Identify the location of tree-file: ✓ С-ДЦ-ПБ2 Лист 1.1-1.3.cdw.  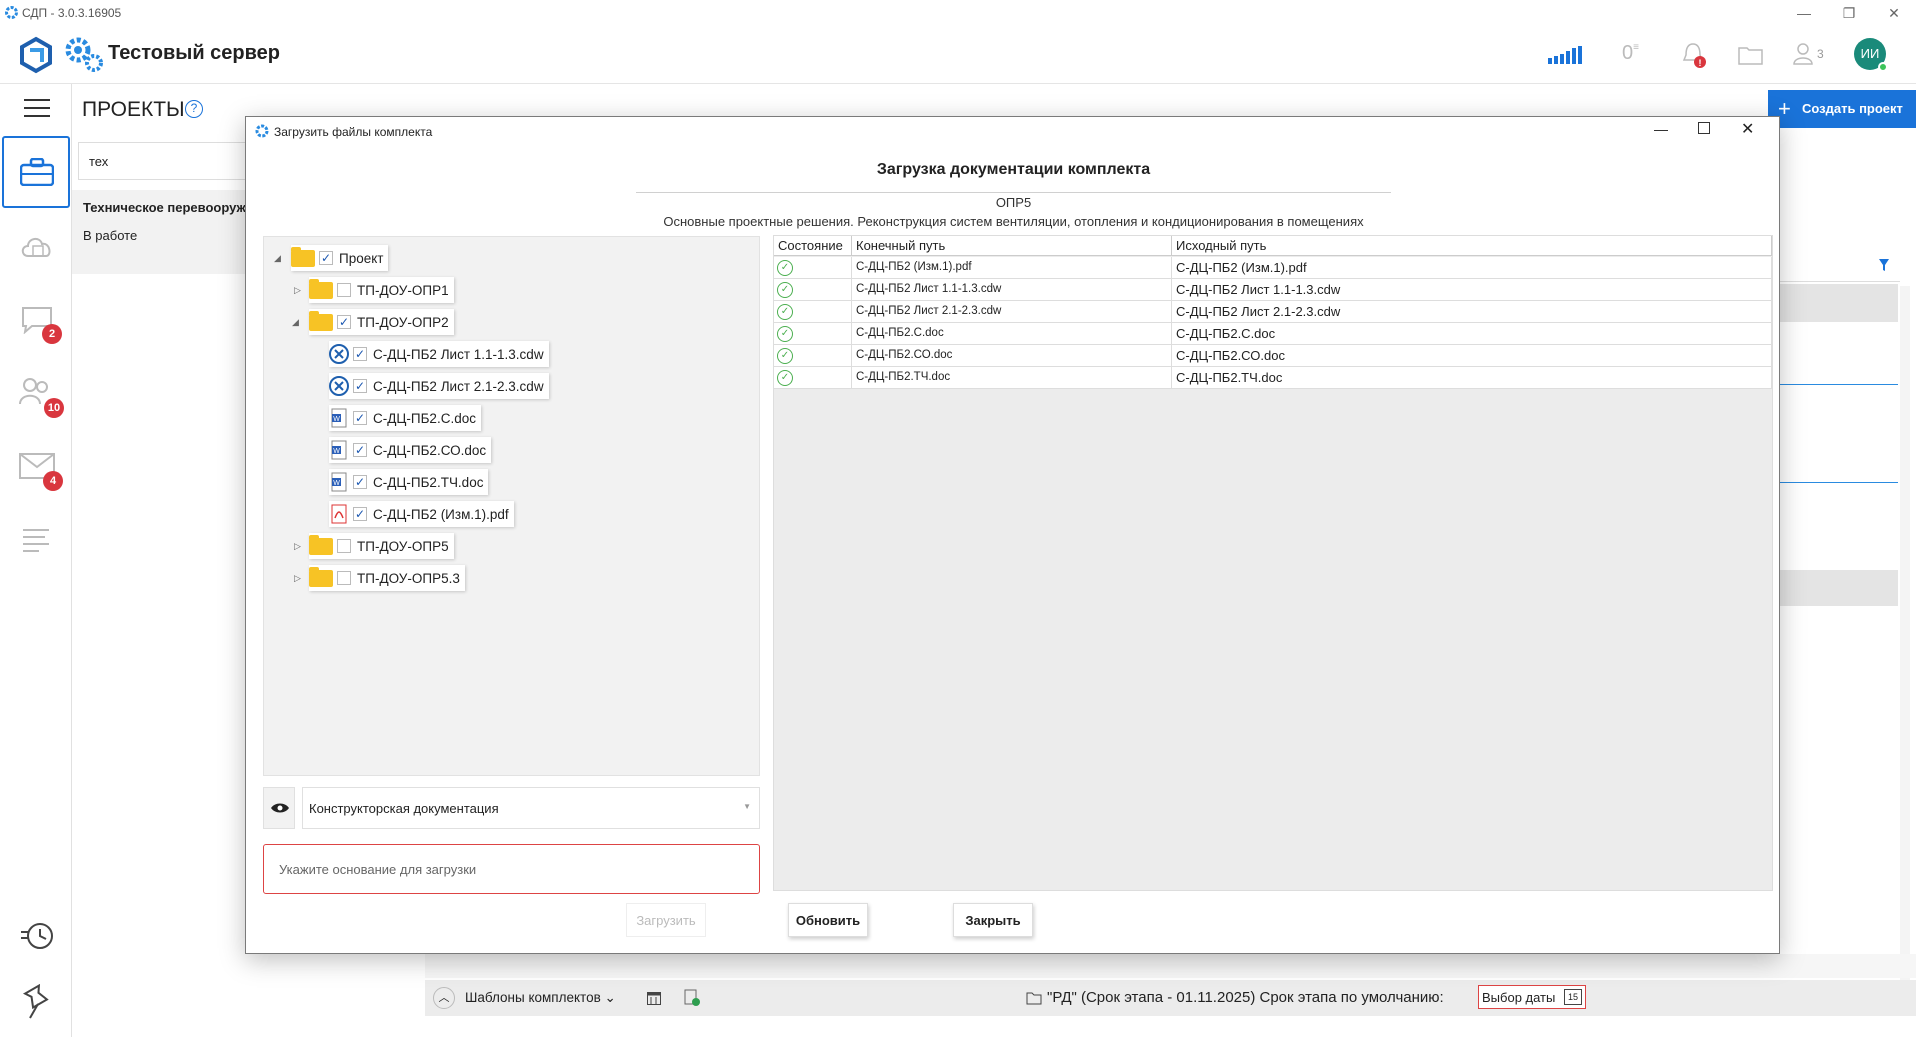
(439, 354).